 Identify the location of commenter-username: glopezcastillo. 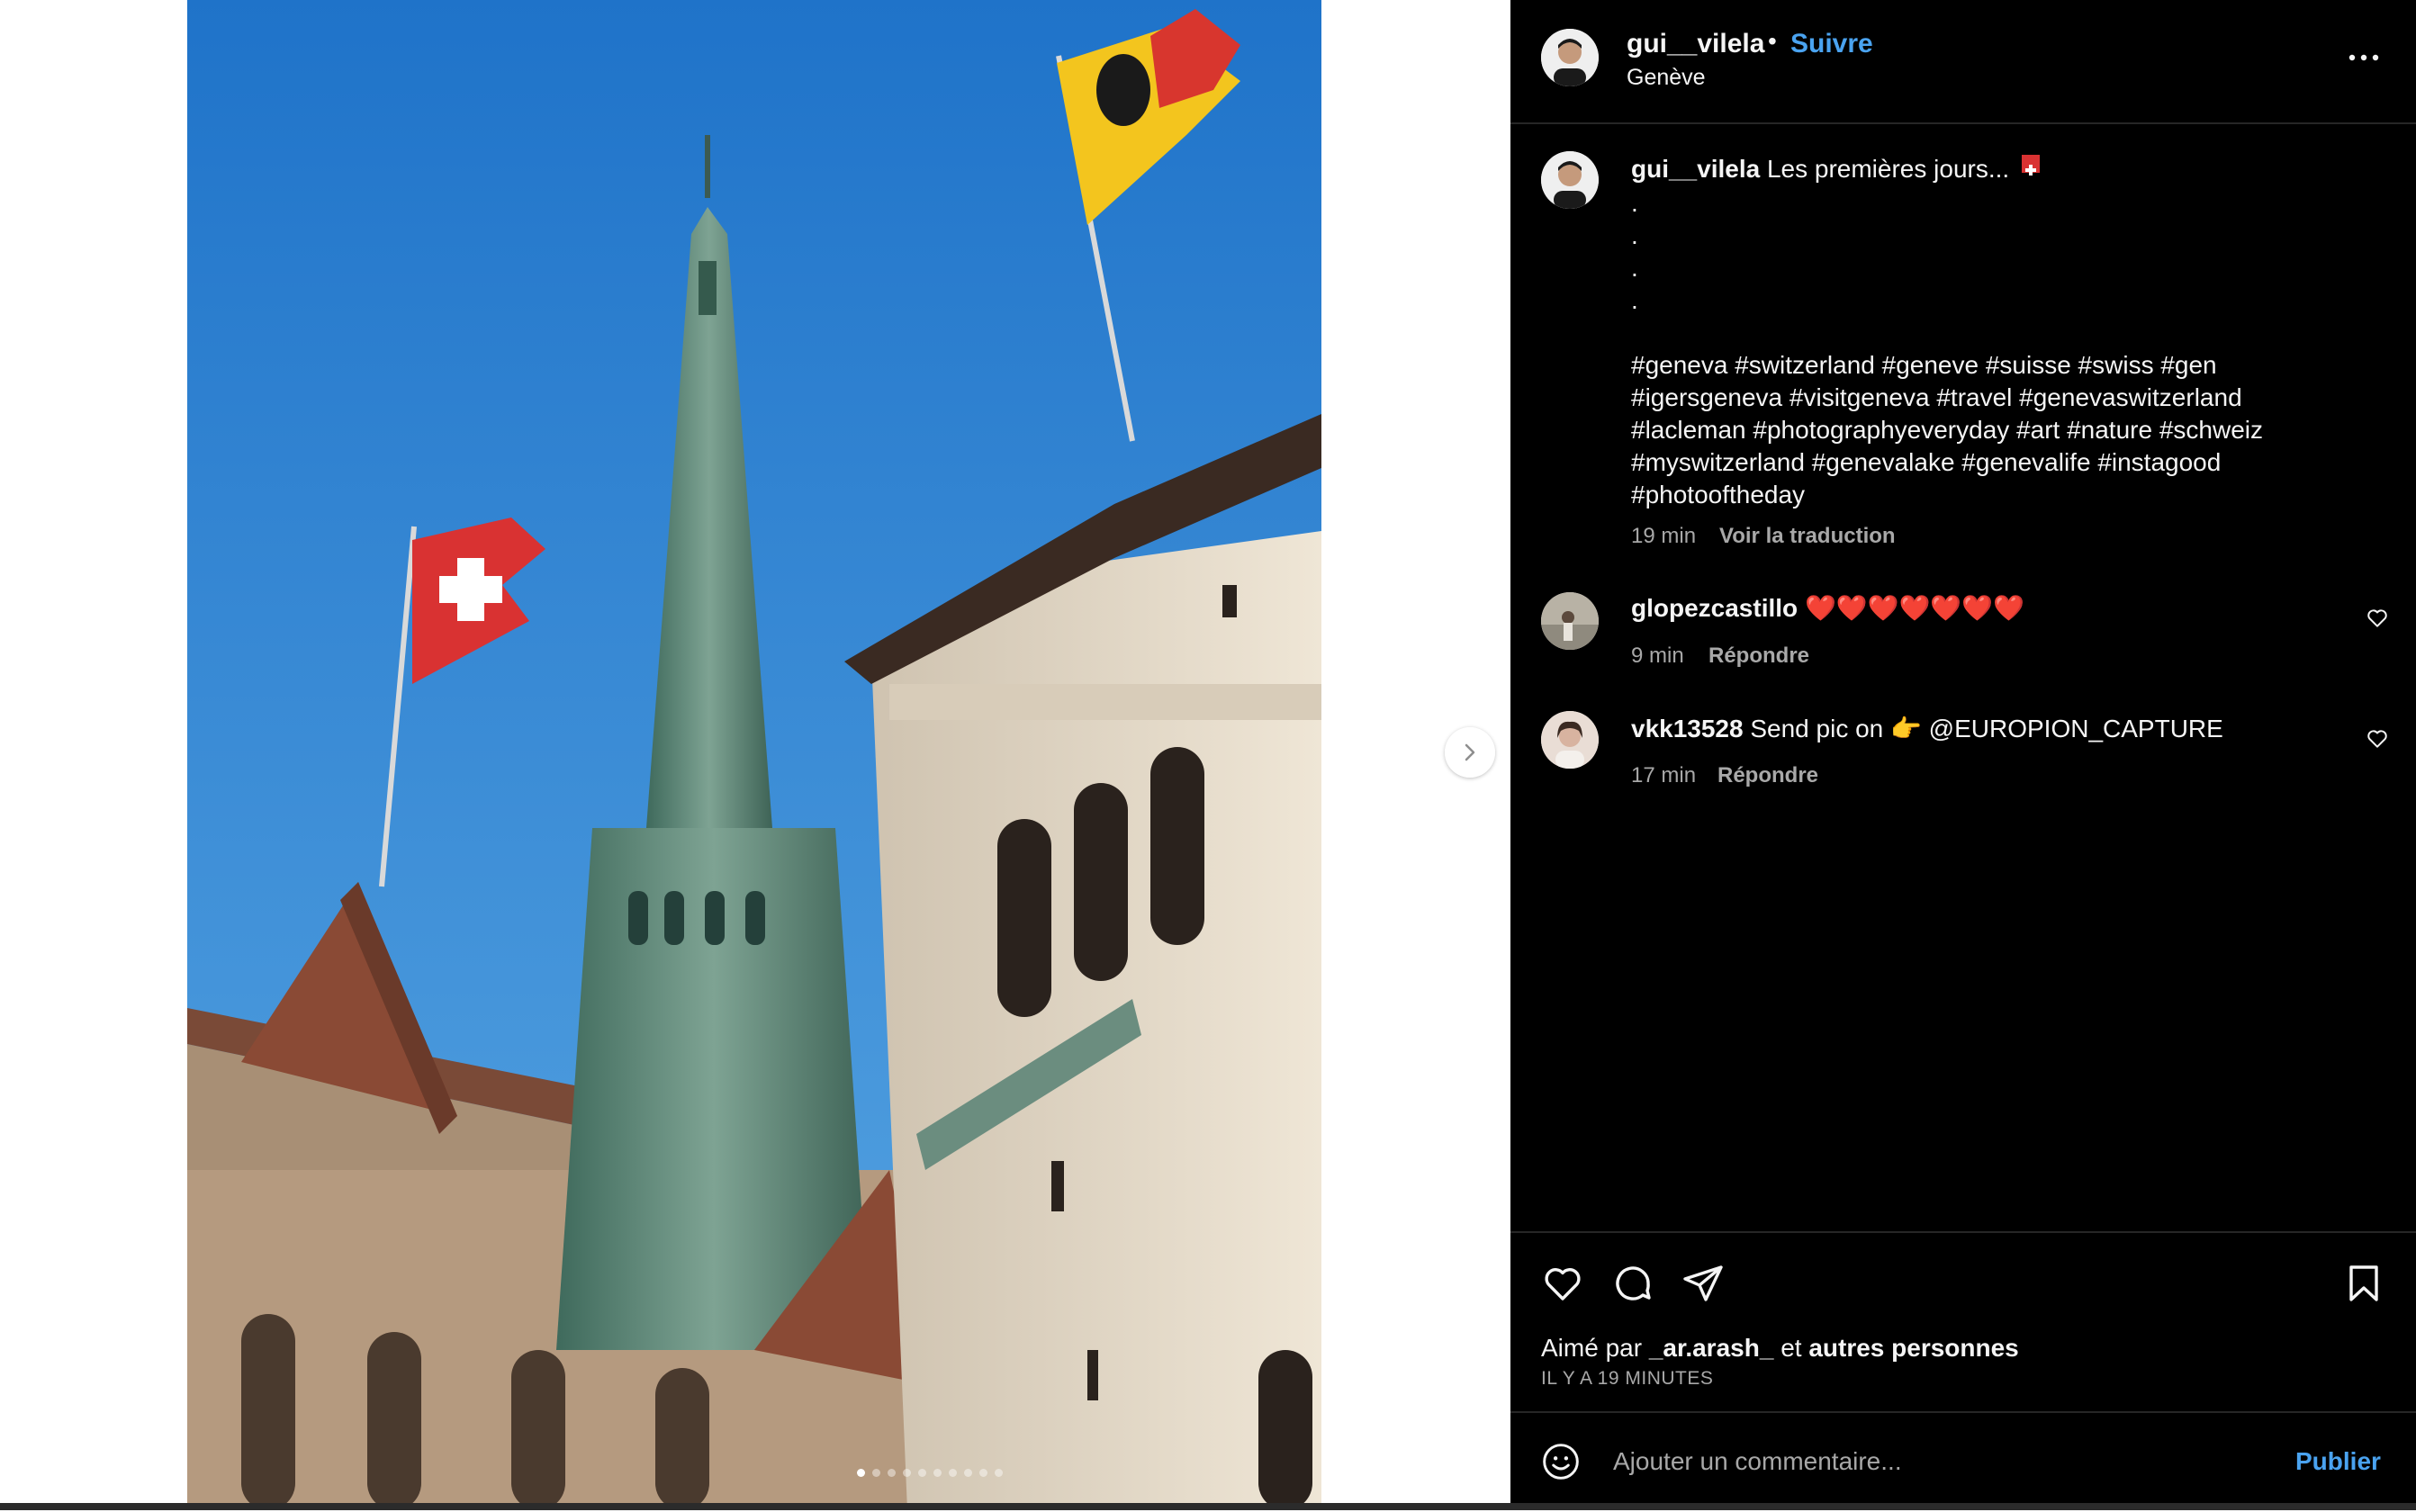
(1714, 608).